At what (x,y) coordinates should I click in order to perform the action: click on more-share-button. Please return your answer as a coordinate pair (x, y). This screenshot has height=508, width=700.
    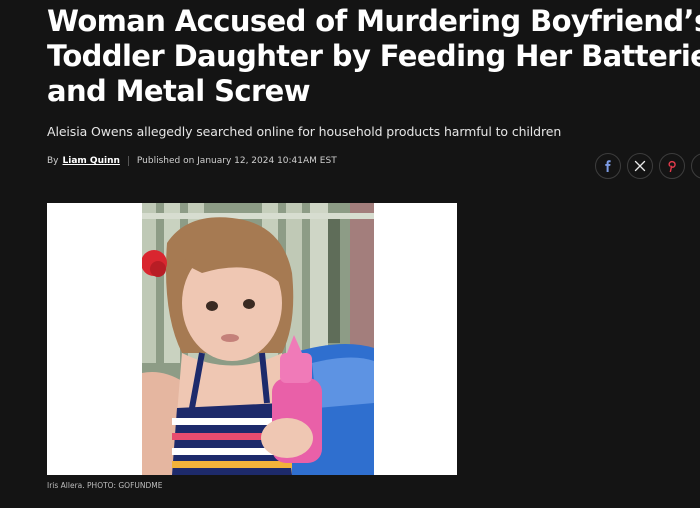
    Looking at the image, I should click on (695, 166).